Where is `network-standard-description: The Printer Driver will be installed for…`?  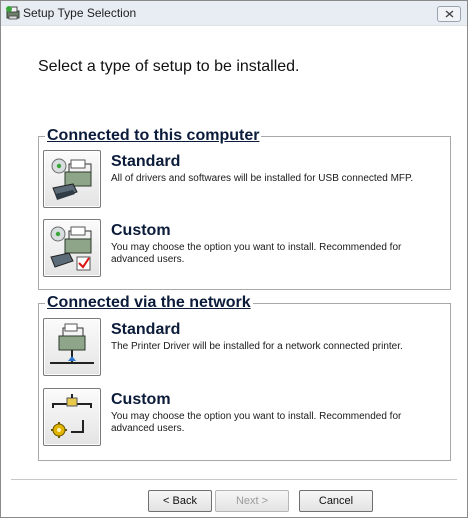
network-standard-description: The Printer Driver will be installed for… is located at coordinates (257, 346).